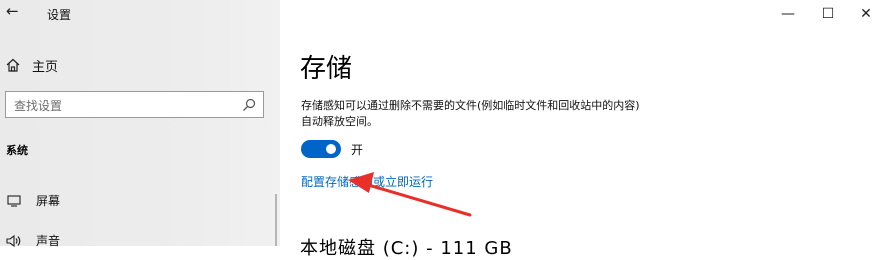  What do you see at coordinates (406, 248) in the screenshot?
I see `local-disk-heading: 本地磁盘 (C:) - 111 GB` at bounding box center [406, 248].